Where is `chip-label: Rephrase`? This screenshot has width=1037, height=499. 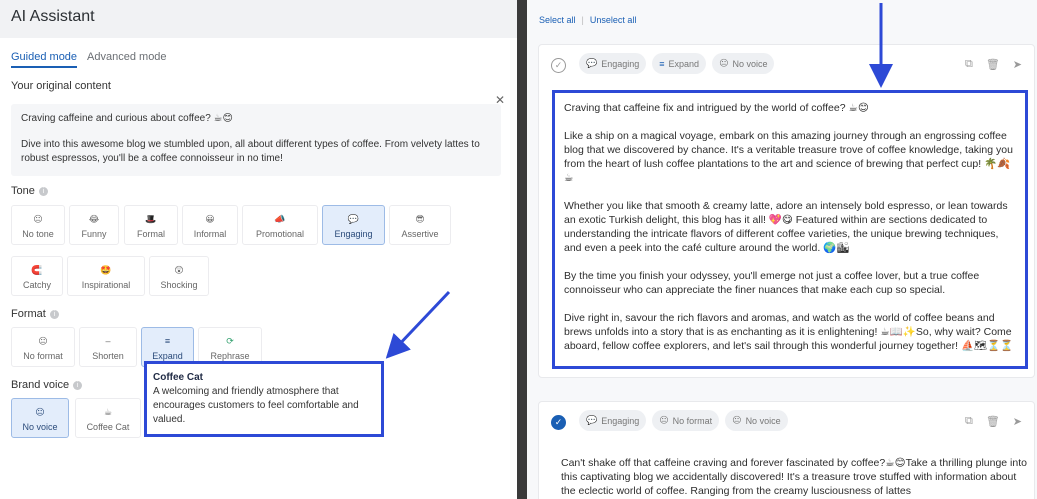
chip-label: Rephrase is located at coordinates (230, 356).